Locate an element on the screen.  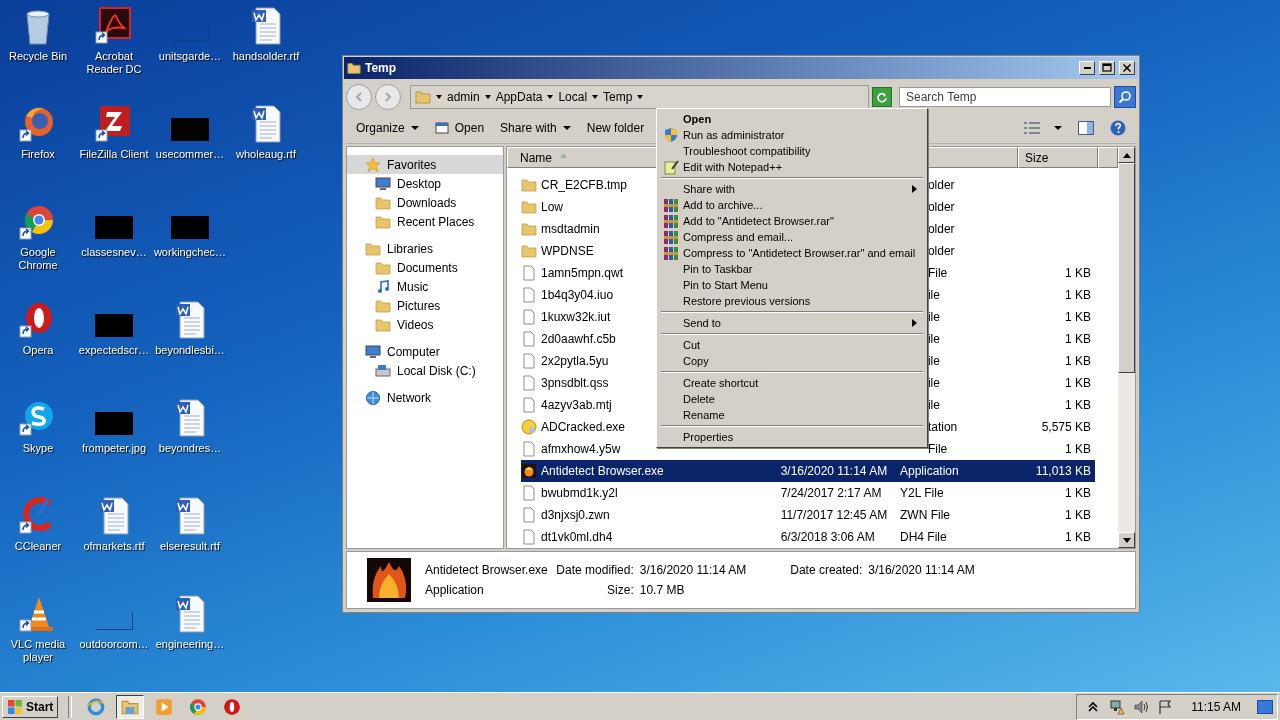
file-name: d3njxsj0.zwn is located at coordinates (575, 515).